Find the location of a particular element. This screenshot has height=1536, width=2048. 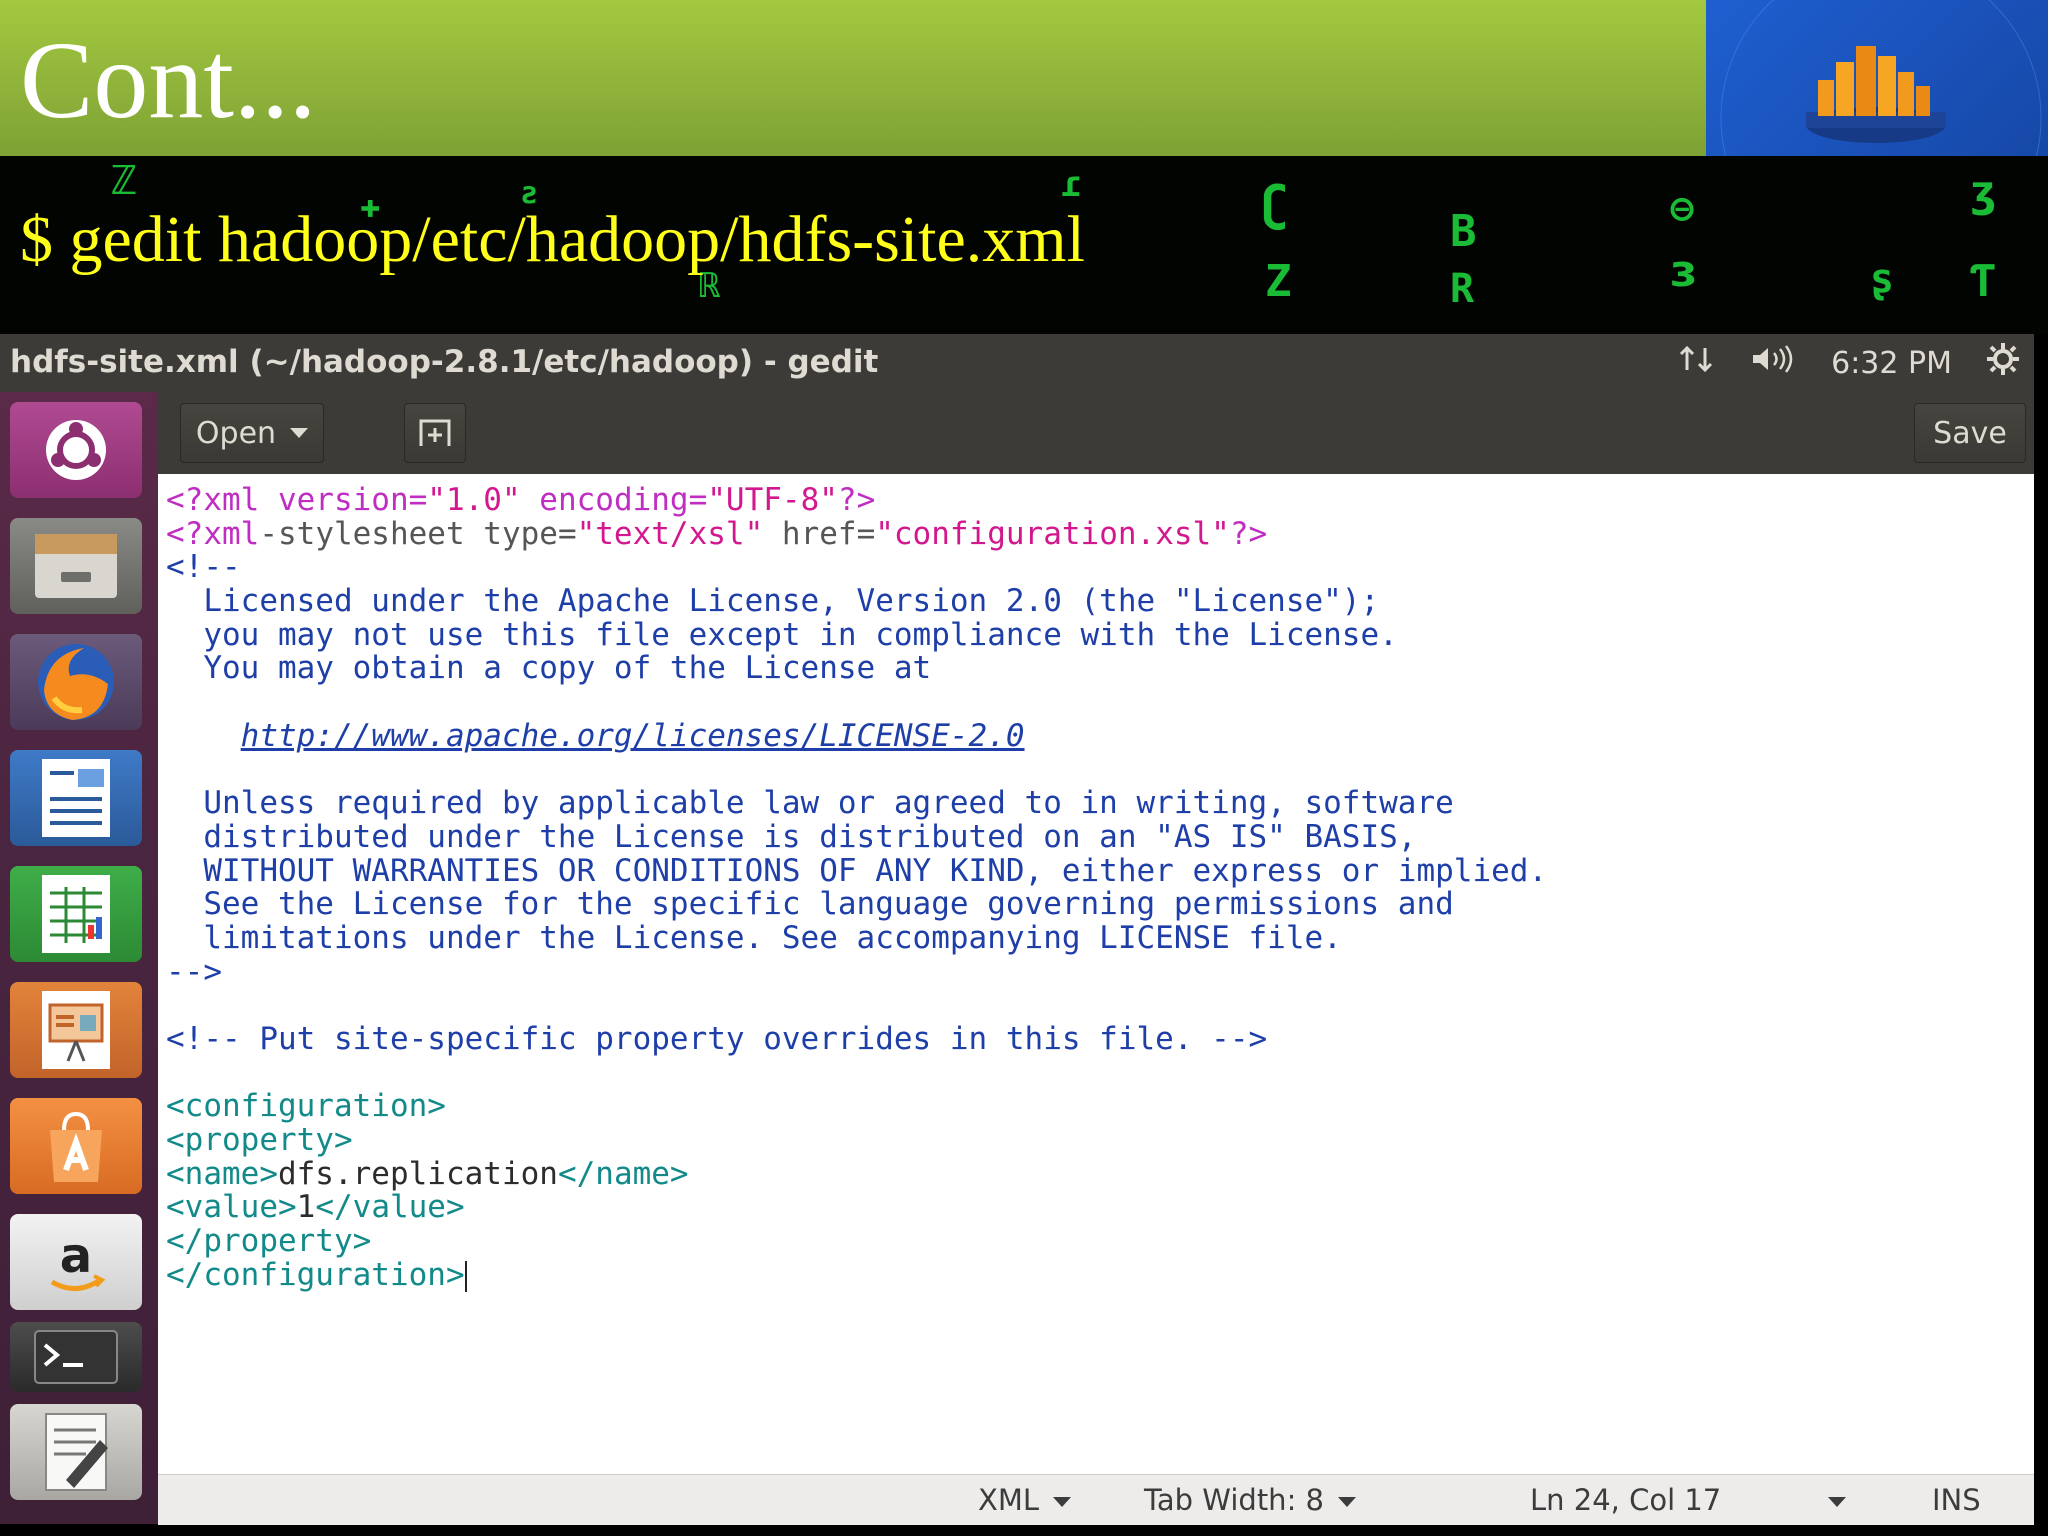

property-value: 1 is located at coordinates (306, 1207).